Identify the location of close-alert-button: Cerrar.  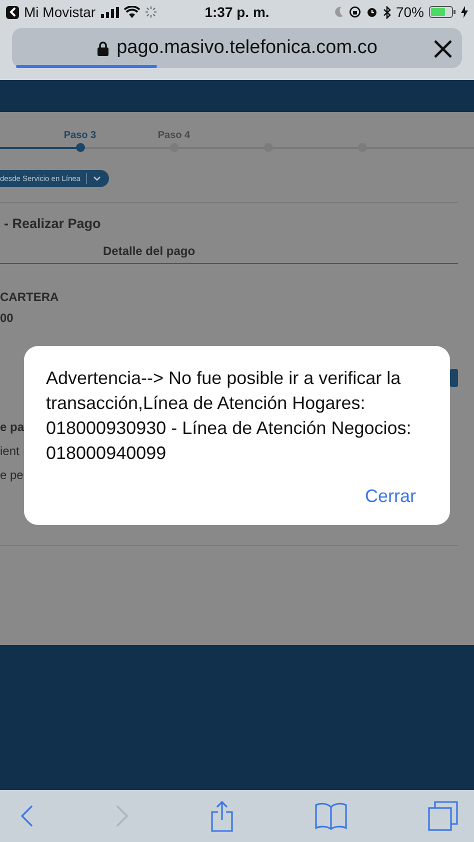
(390, 496).